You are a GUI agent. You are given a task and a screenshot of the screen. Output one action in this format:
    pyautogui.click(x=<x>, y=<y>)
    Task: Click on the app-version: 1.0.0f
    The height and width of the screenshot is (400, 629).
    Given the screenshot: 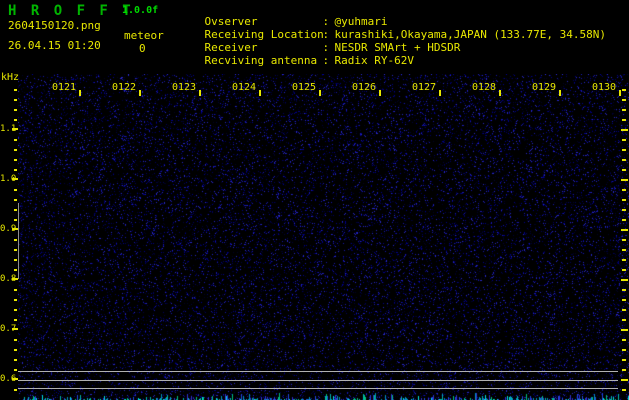 What is the action you would take?
    pyautogui.click(x=140, y=10)
    